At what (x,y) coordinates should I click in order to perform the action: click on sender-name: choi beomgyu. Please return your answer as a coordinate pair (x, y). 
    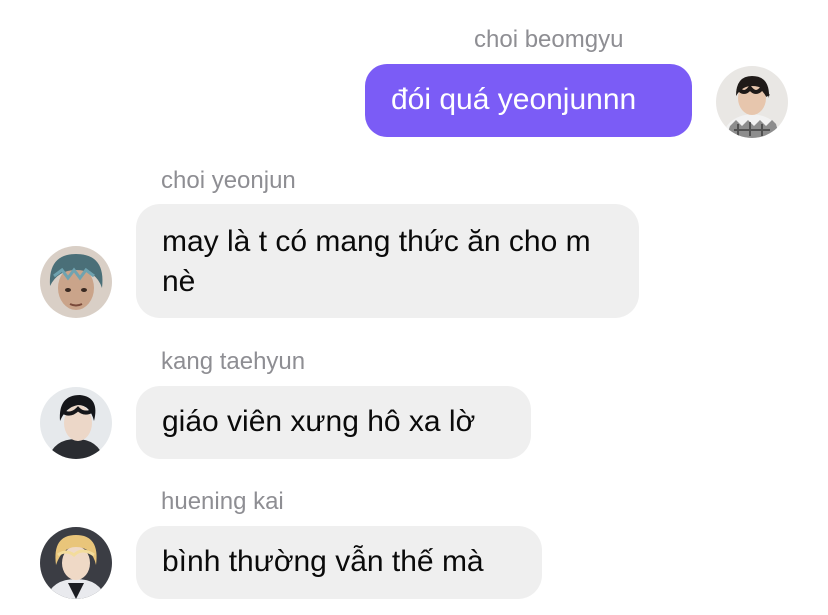
    Looking at the image, I should click on (549, 39).